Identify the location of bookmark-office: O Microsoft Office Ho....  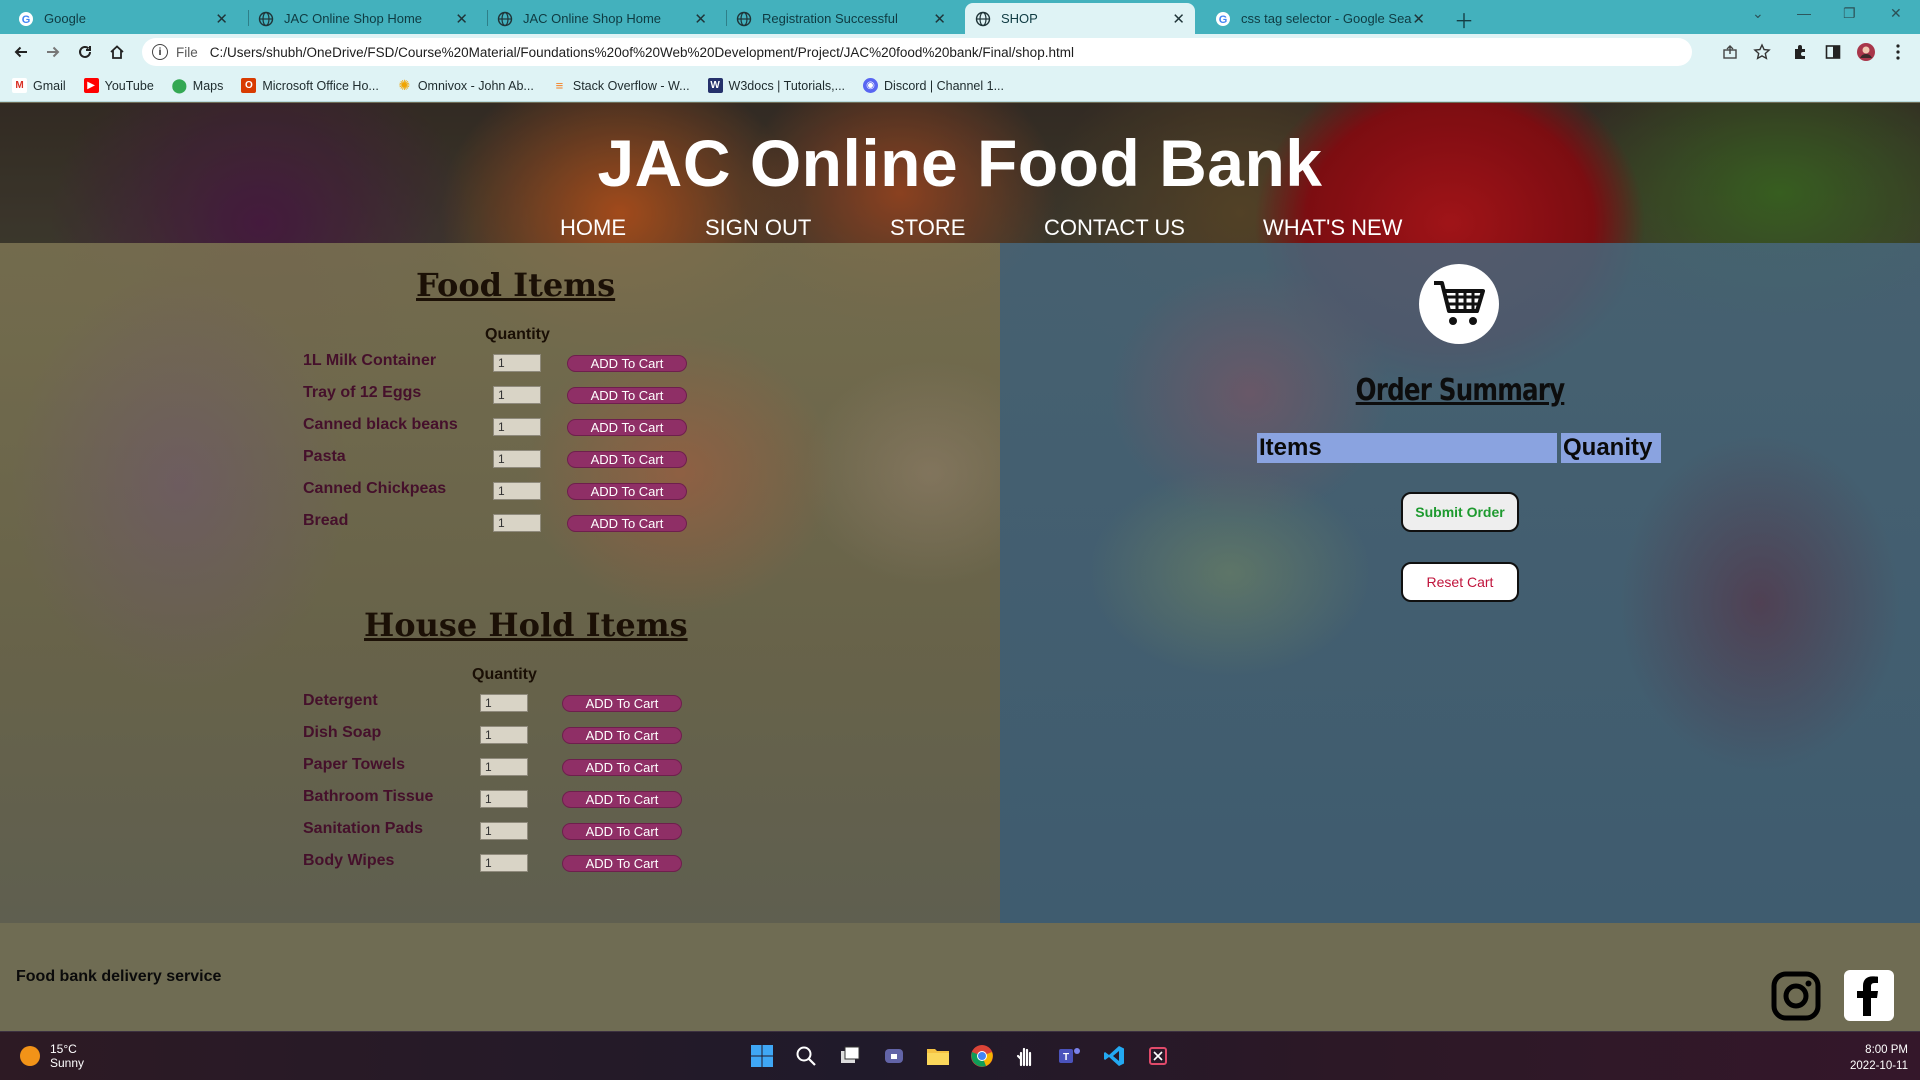
(310, 85).